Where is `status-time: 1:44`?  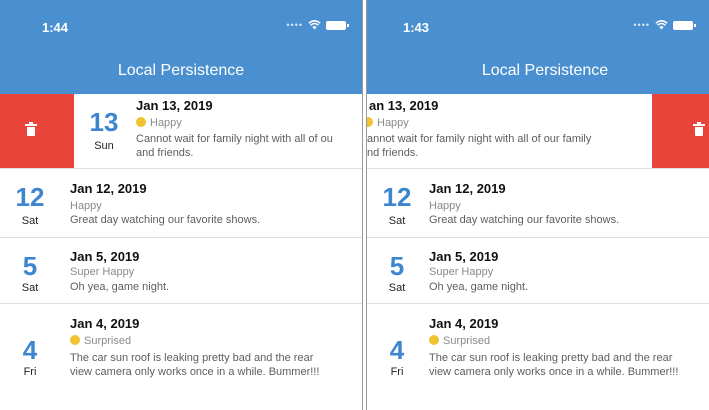 status-time: 1:44 is located at coordinates (55, 27).